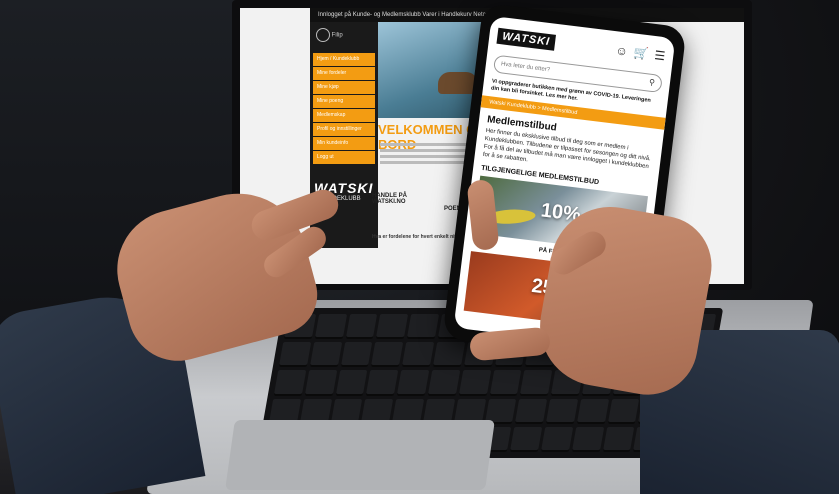  I want to click on sidebar-item: Logg ut, so click(344, 157).